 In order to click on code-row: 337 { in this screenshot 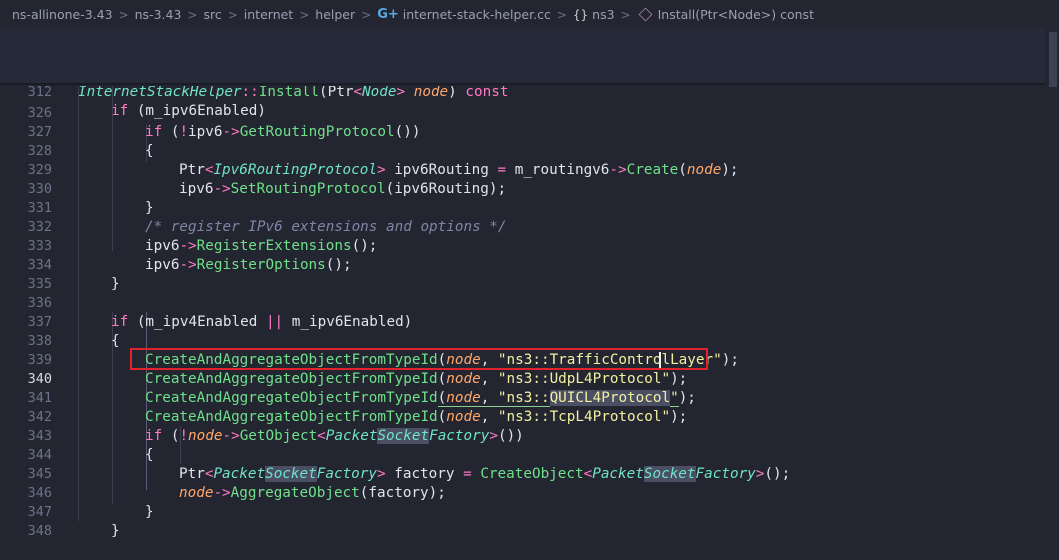, I will do `click(529, 321)`.